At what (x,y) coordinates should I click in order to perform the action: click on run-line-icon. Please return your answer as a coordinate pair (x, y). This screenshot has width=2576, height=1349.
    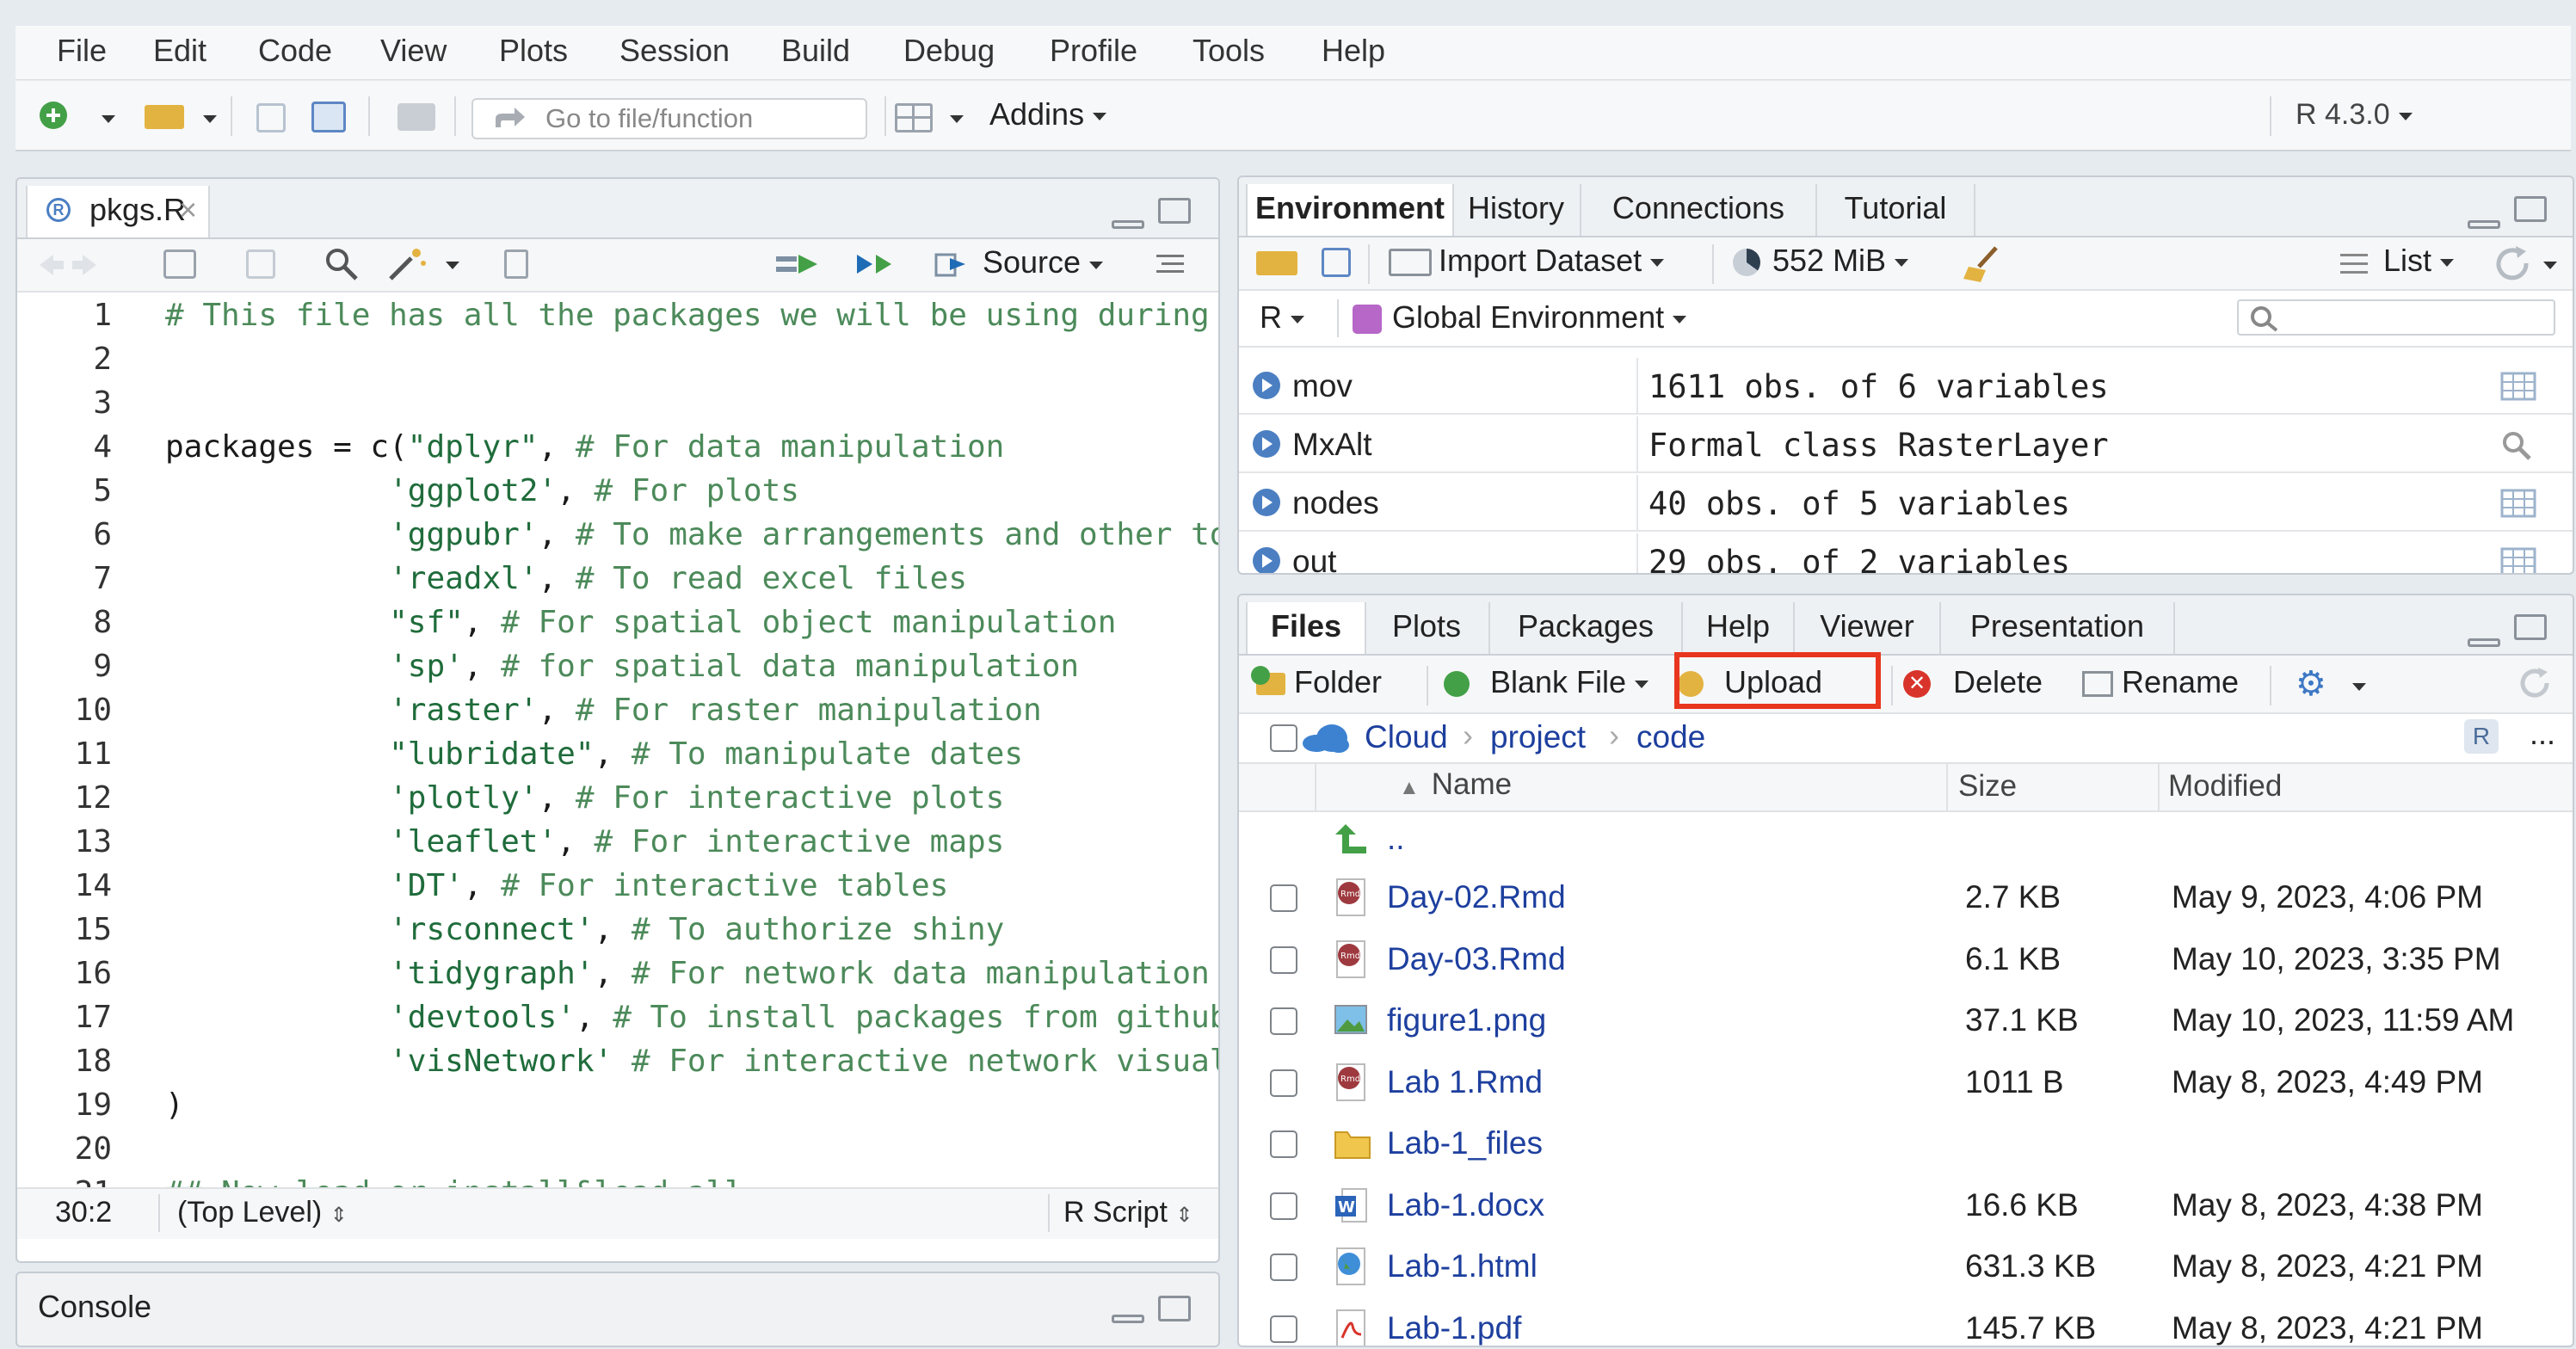
    Looking at the image, I should click on (798, 264).